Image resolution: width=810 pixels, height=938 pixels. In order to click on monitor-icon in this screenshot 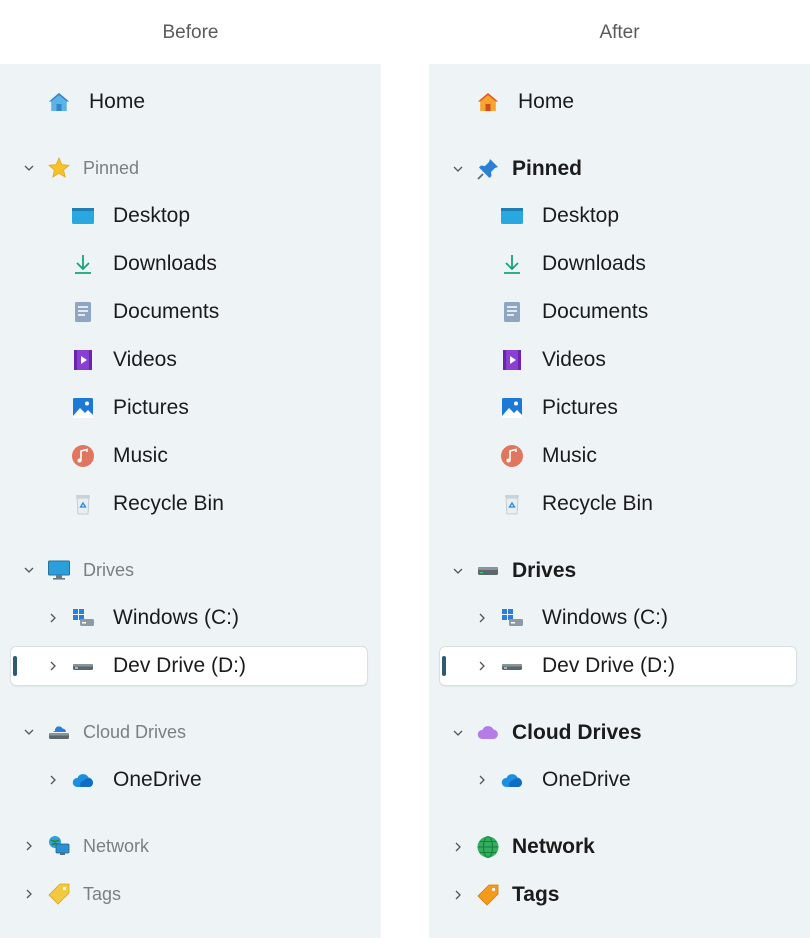, I will do `click(59, 570)`.